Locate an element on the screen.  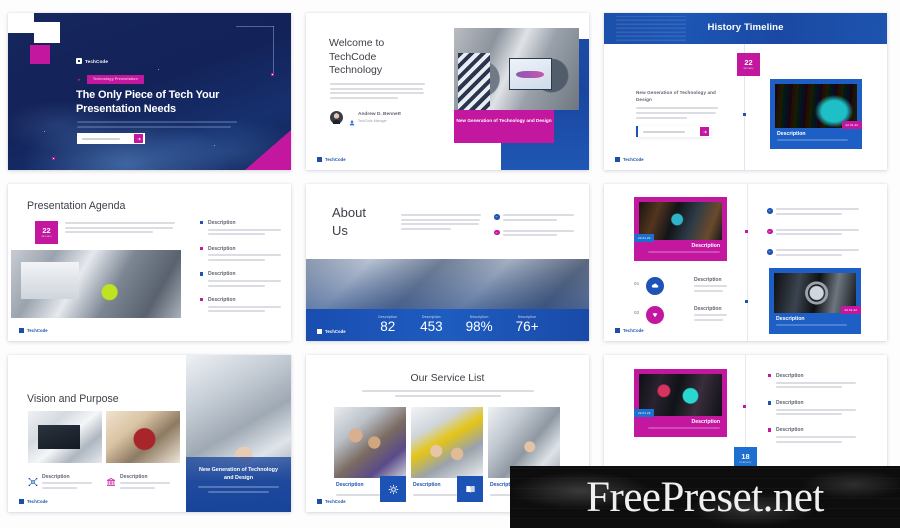
caption-title: New Generation of Technology and Design is located at coordinates (238, 474).